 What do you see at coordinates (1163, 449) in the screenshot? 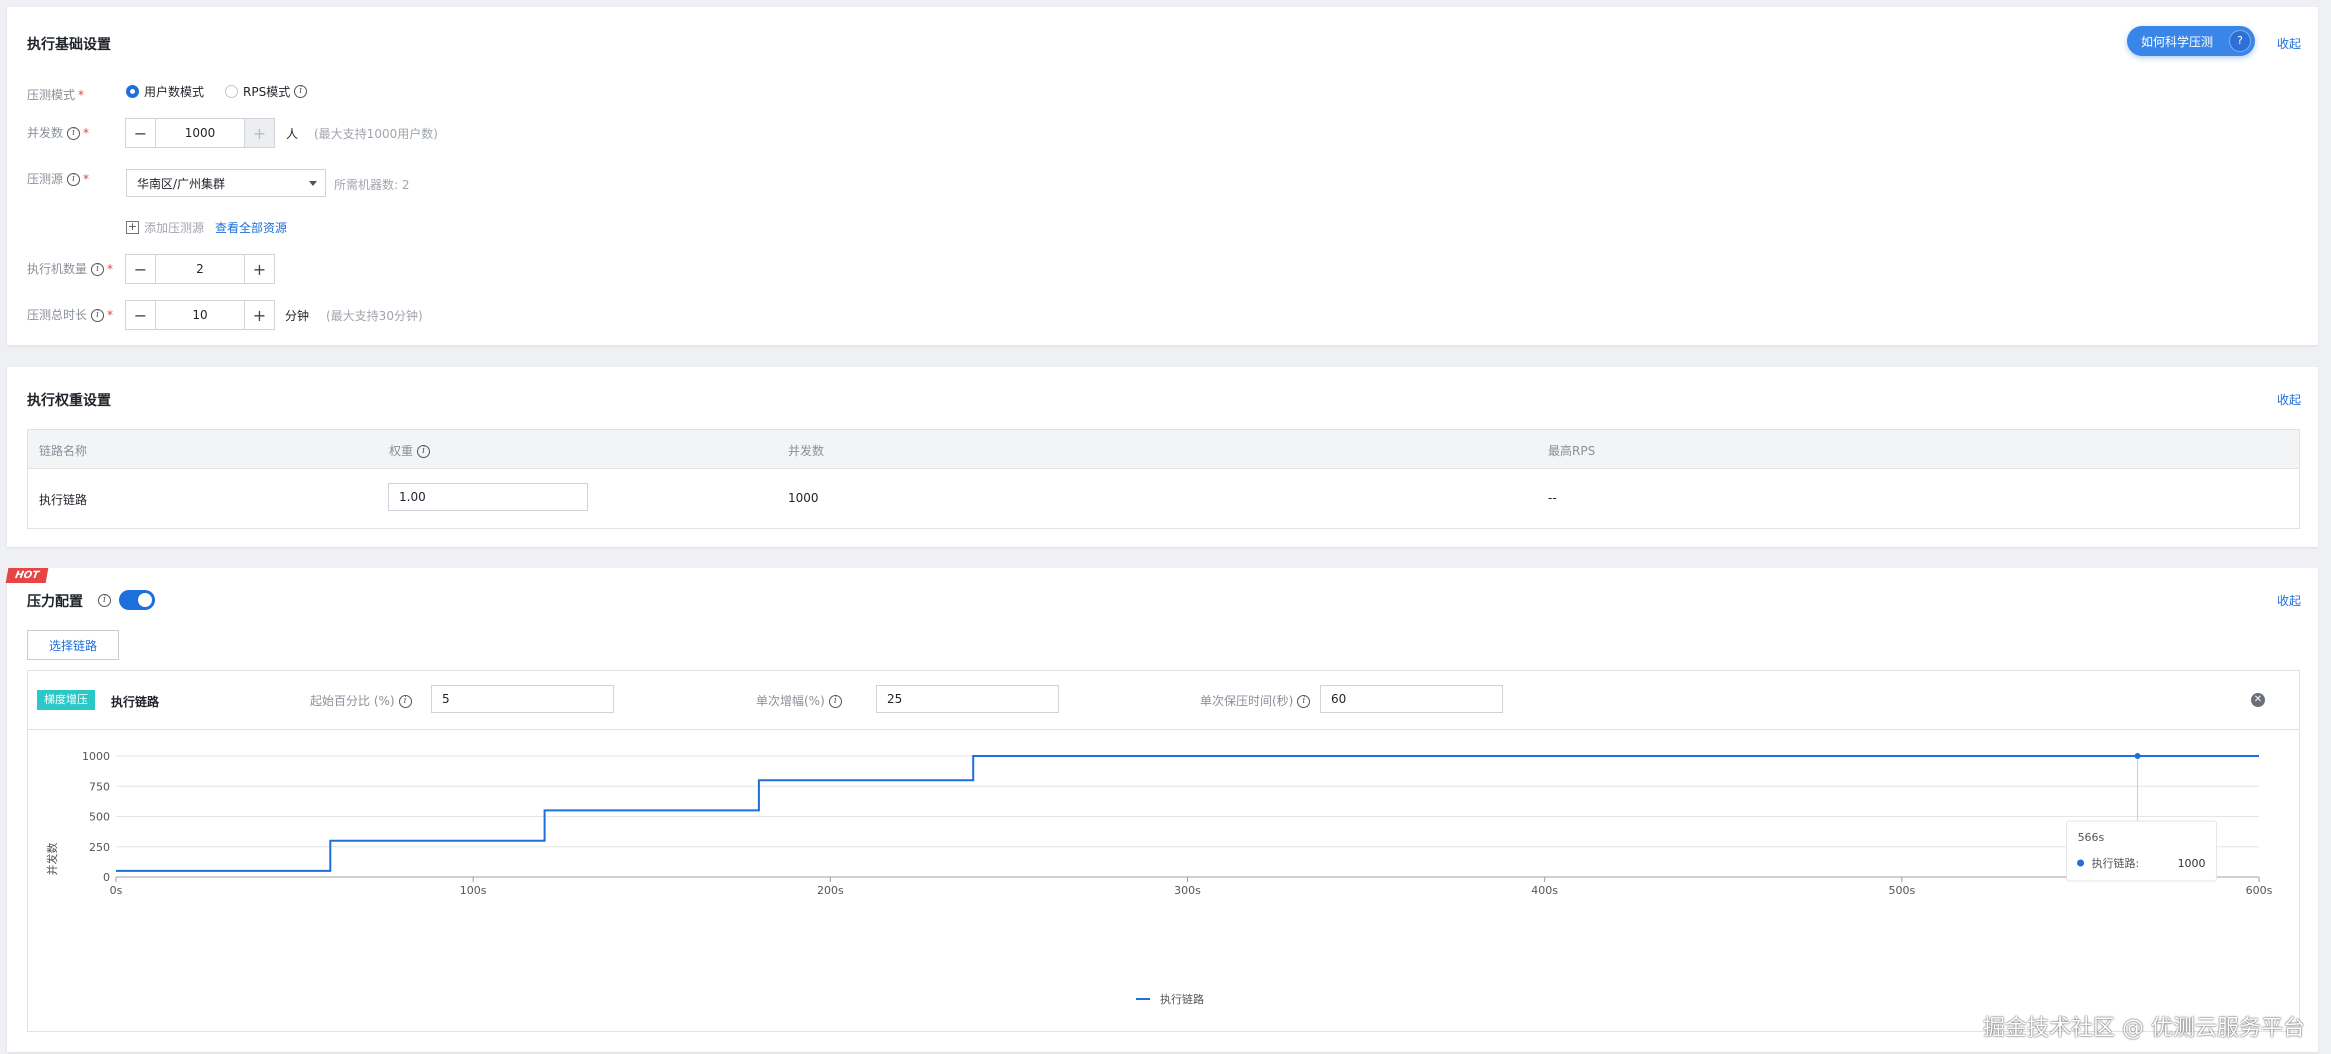
I see `table-header: 链路名称 权重 i 并发数 最高RPS` at bounding box center [1163, 449].